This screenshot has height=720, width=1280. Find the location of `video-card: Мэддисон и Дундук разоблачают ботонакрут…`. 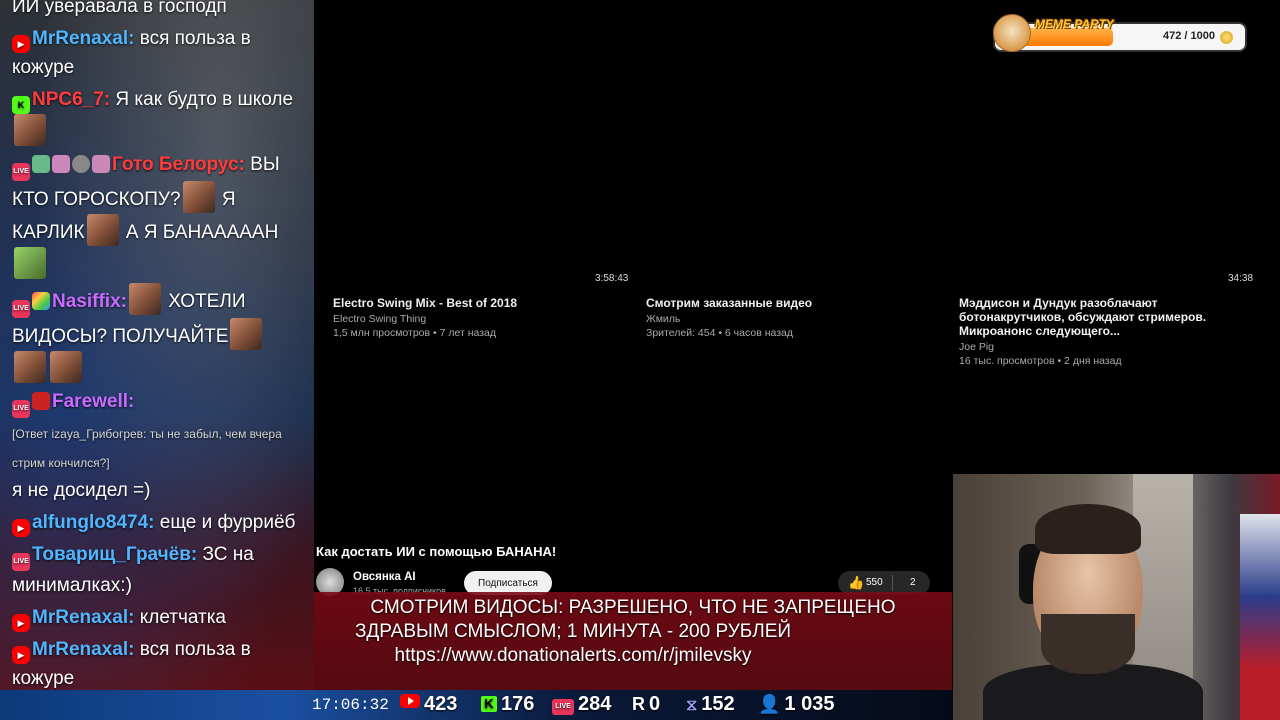

video-card: Мэддисон и Дундук разоблачают ботонакрут… is located at coordinates (1109, 332).